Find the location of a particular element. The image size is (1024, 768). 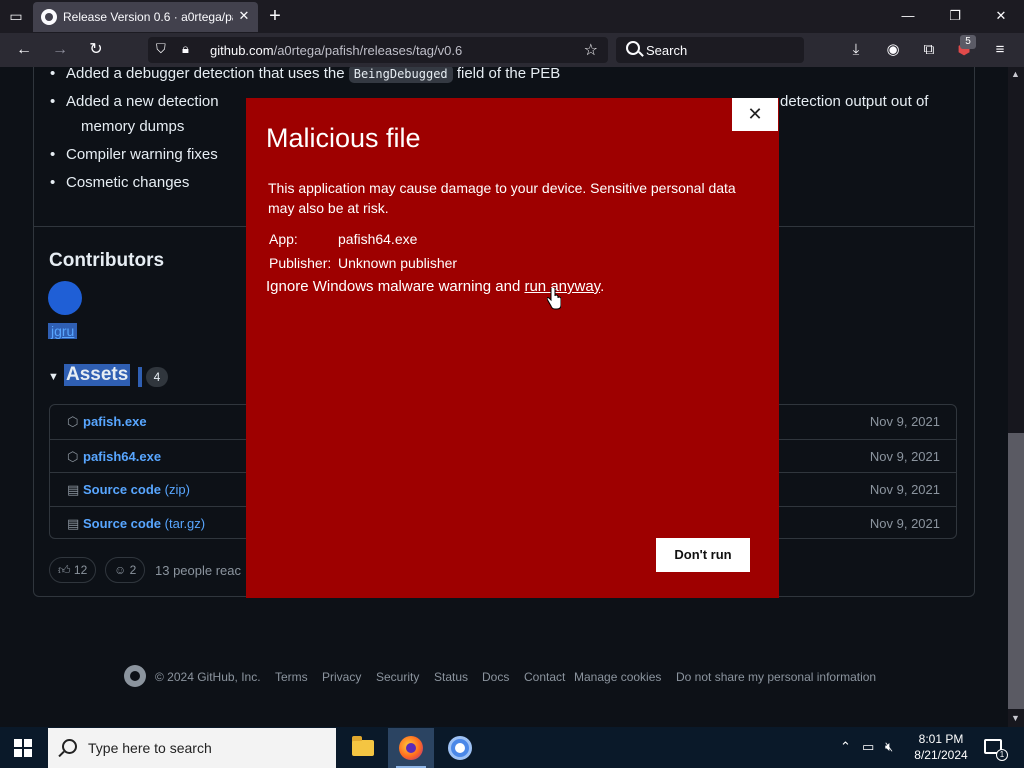

scrollbar-thumb is located at coordinates (1016, 571).